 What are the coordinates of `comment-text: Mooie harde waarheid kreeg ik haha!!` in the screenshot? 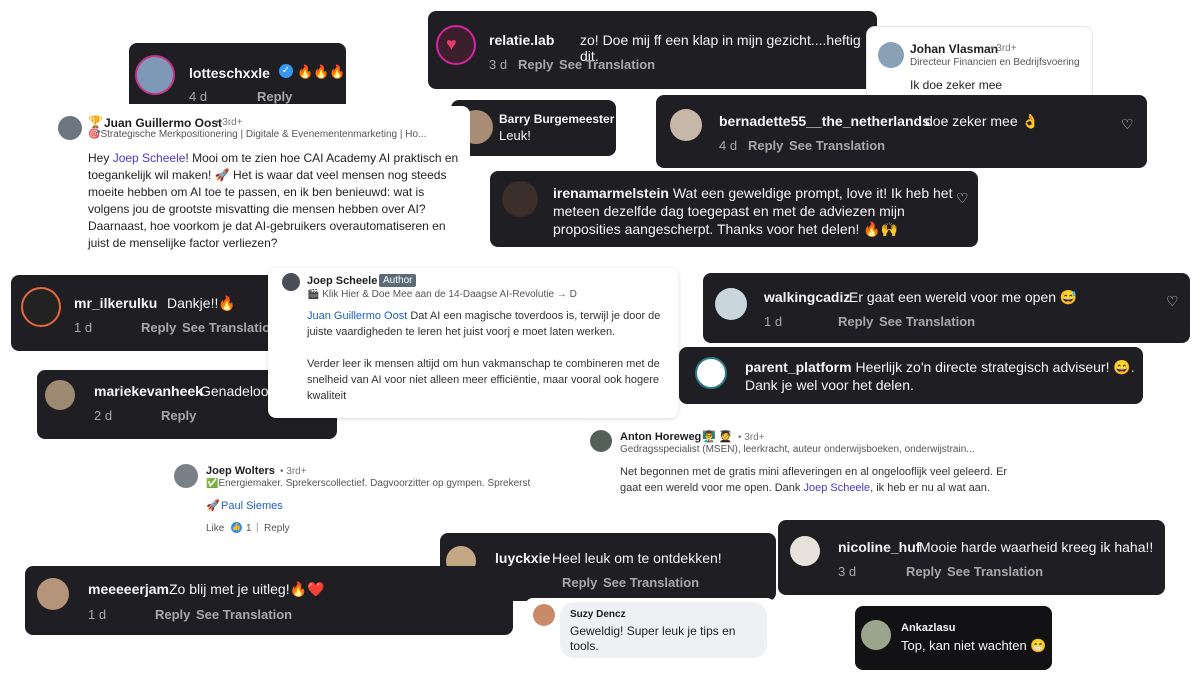 It's located at (1036, 547).